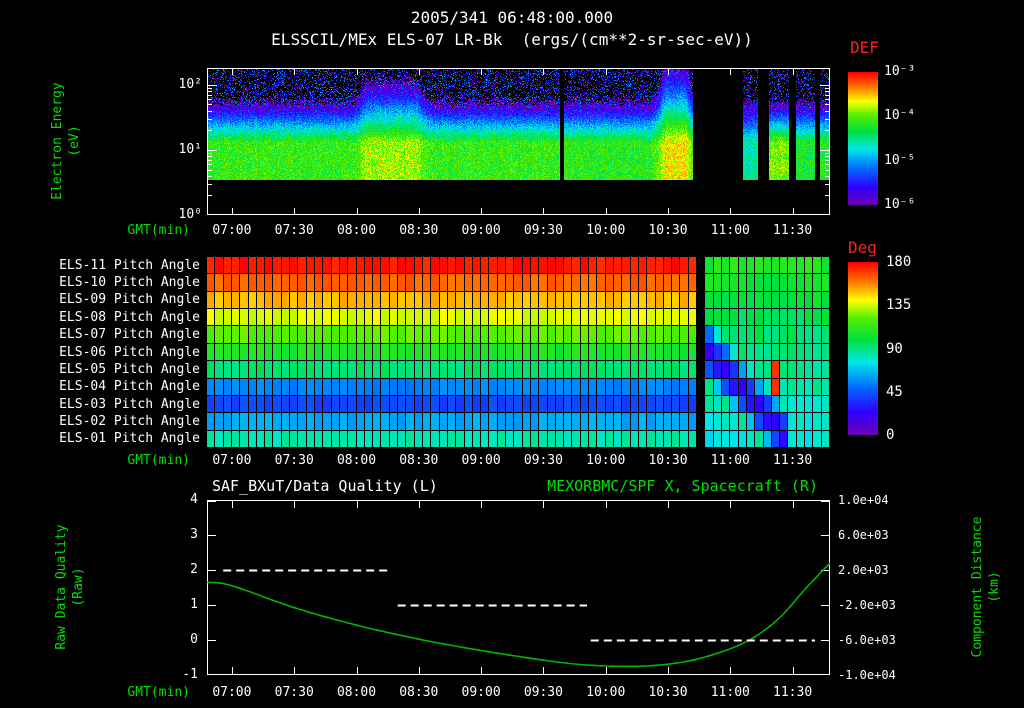 This screenshot has width=1024, height=708. Describe the element at coordinates (194, 499) in the screenshot. I see `quality-tick-label: 4` at that location.